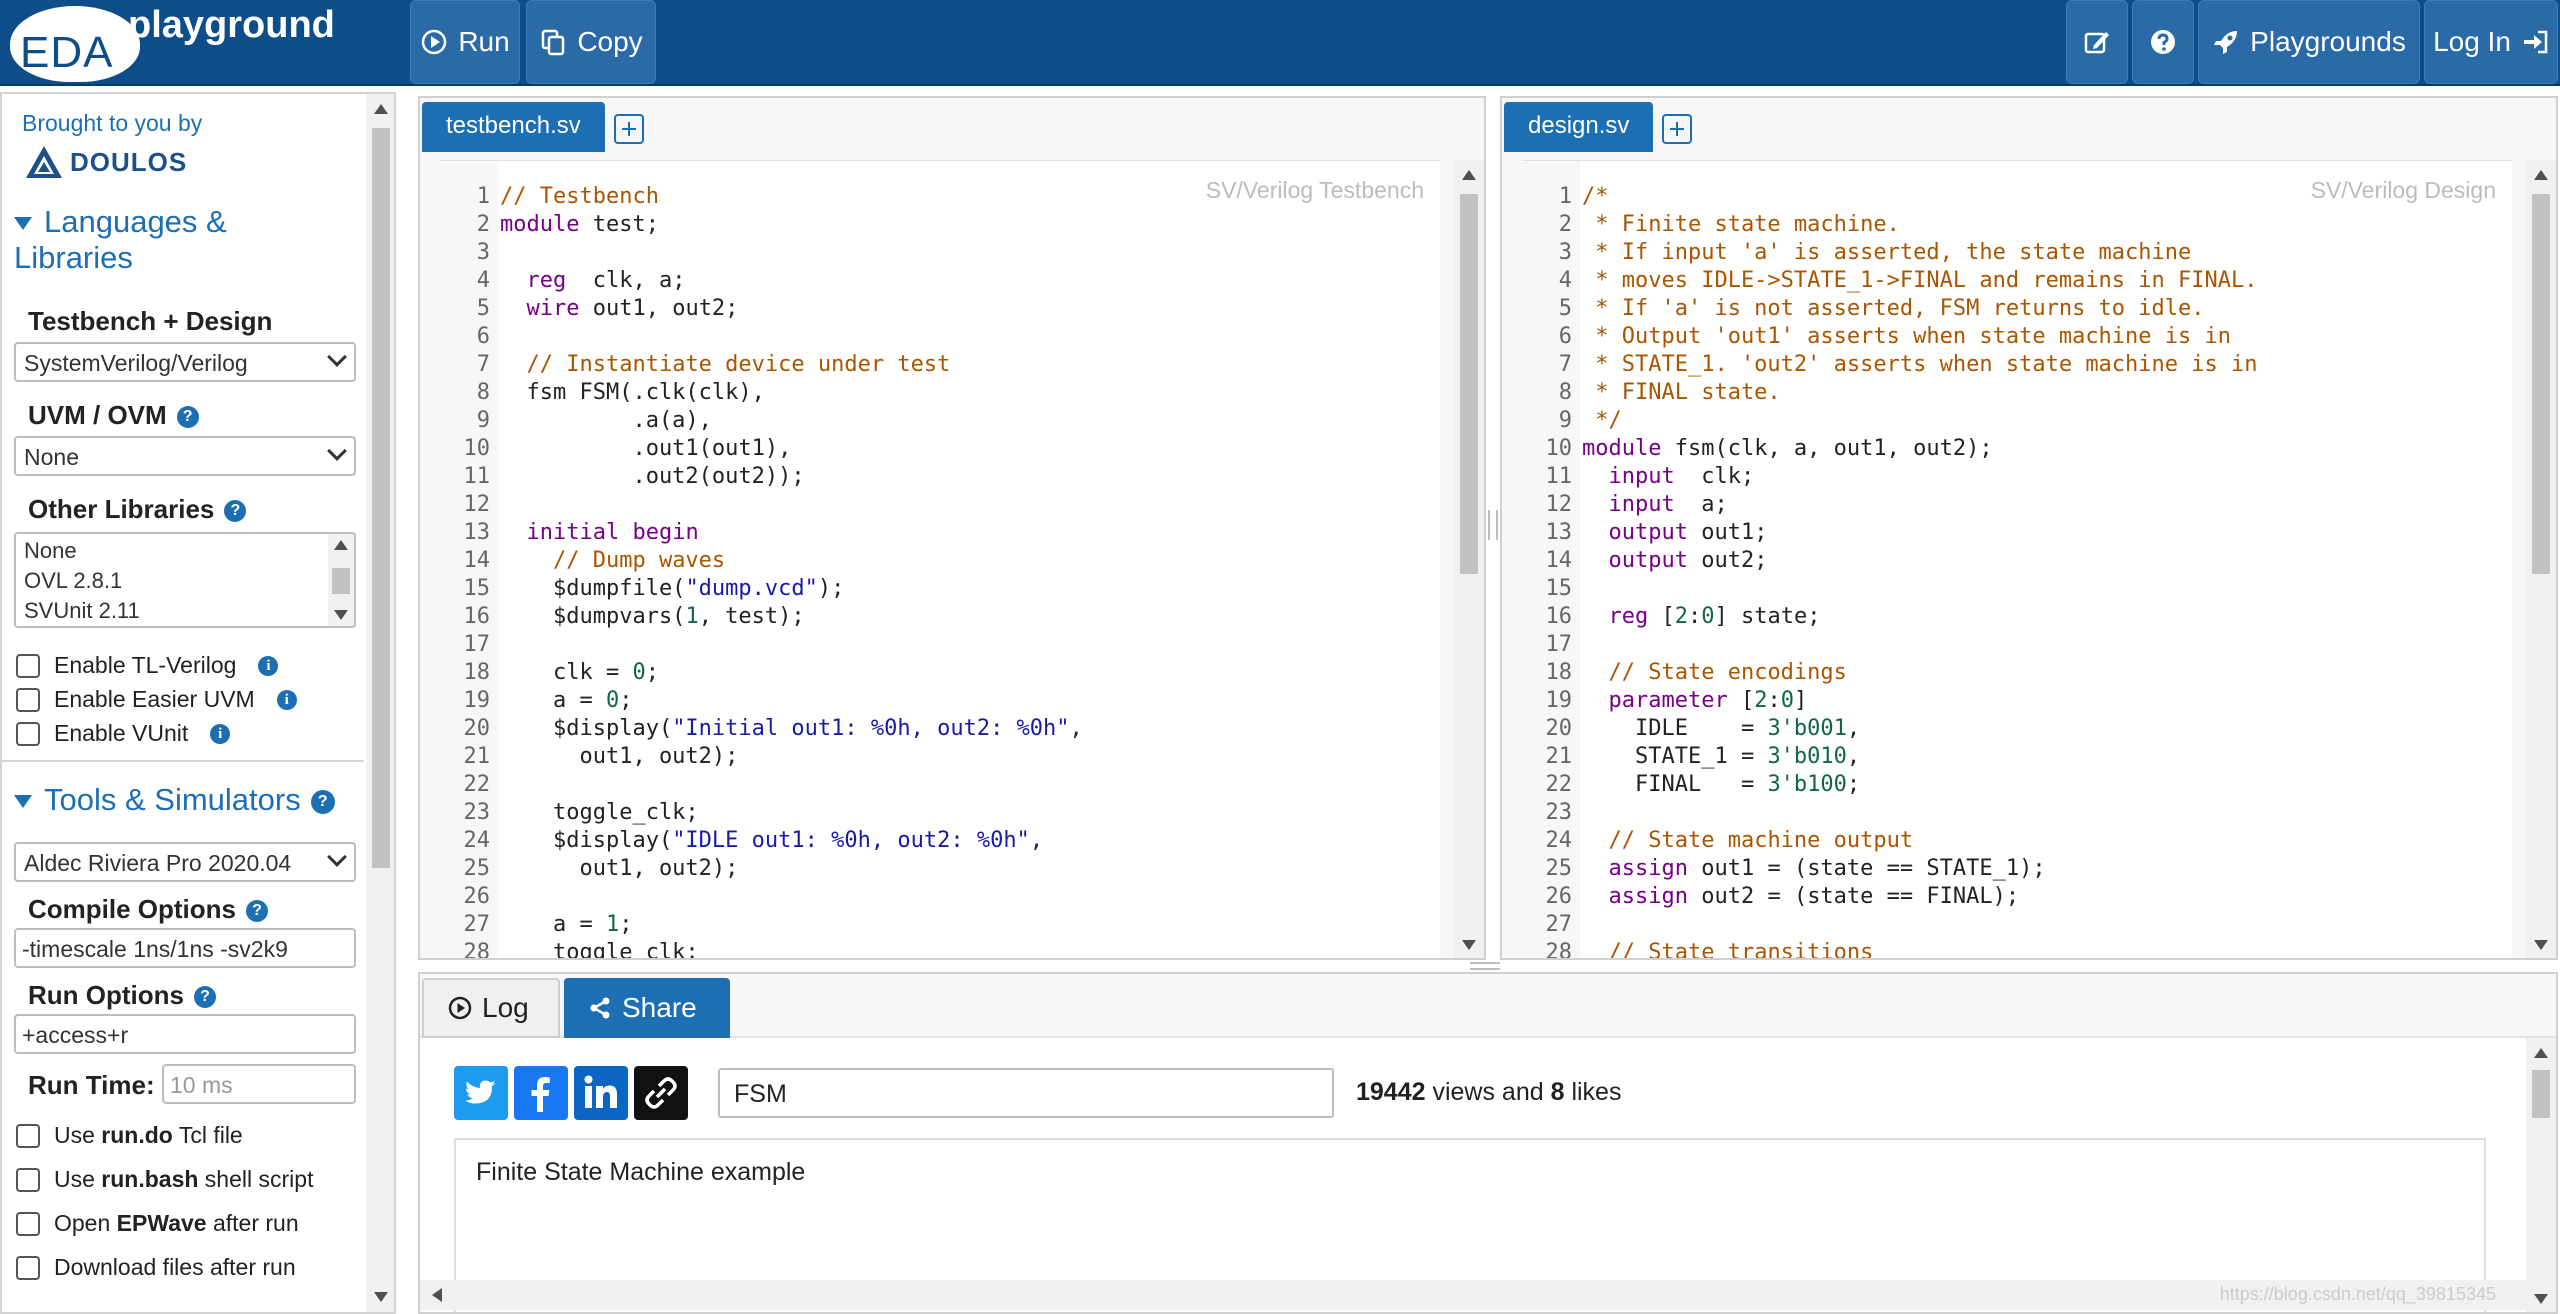 The height and width of the screenshot is (1314, 2560). Describe the element at coordinates (204, 997) in the screenshot. I see `run-options-help-icon: ?` at that location.